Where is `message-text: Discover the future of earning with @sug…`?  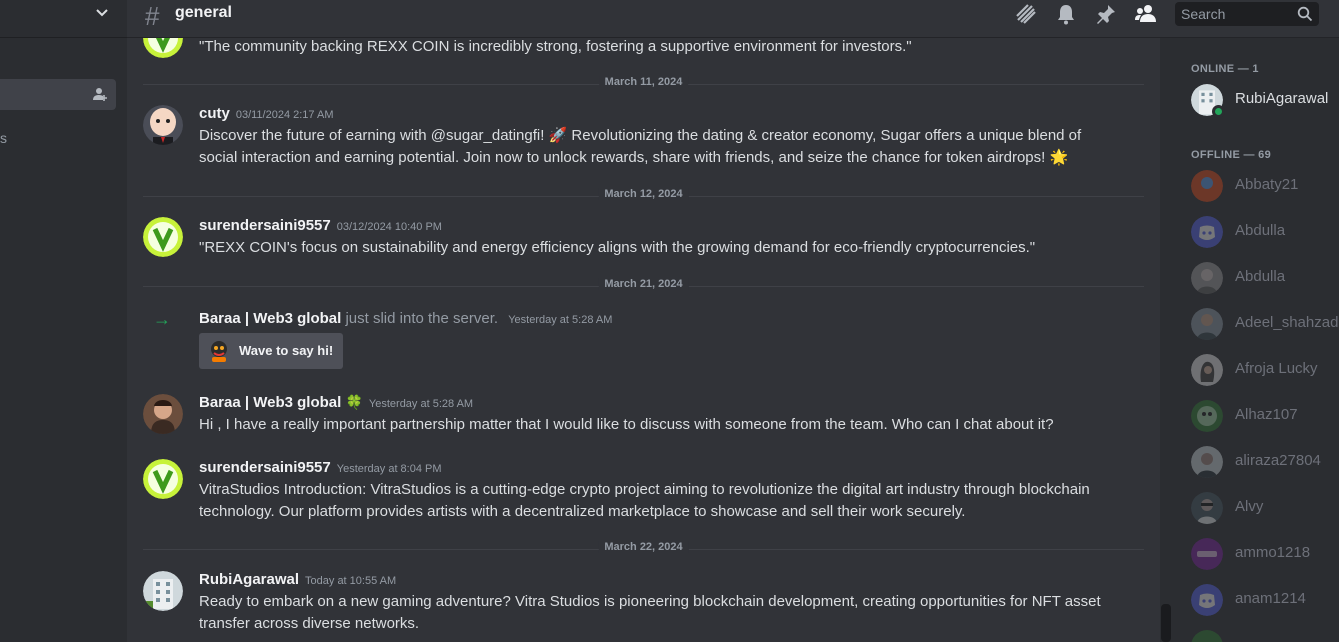 message-text: Discover the future of earning with @sug… is located at coordinates (640, 146).